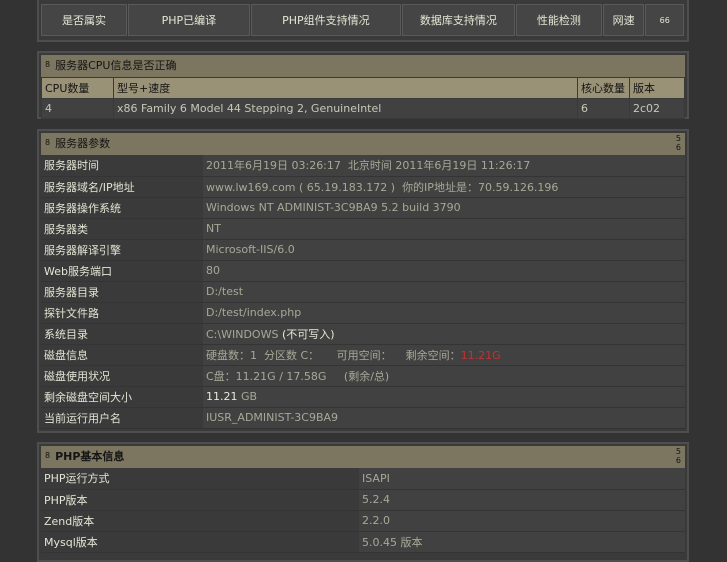 Image resolution: width=727 pixels, height=562 pixels. I want to click on column-header: 型号+速度, so click(345, 88).